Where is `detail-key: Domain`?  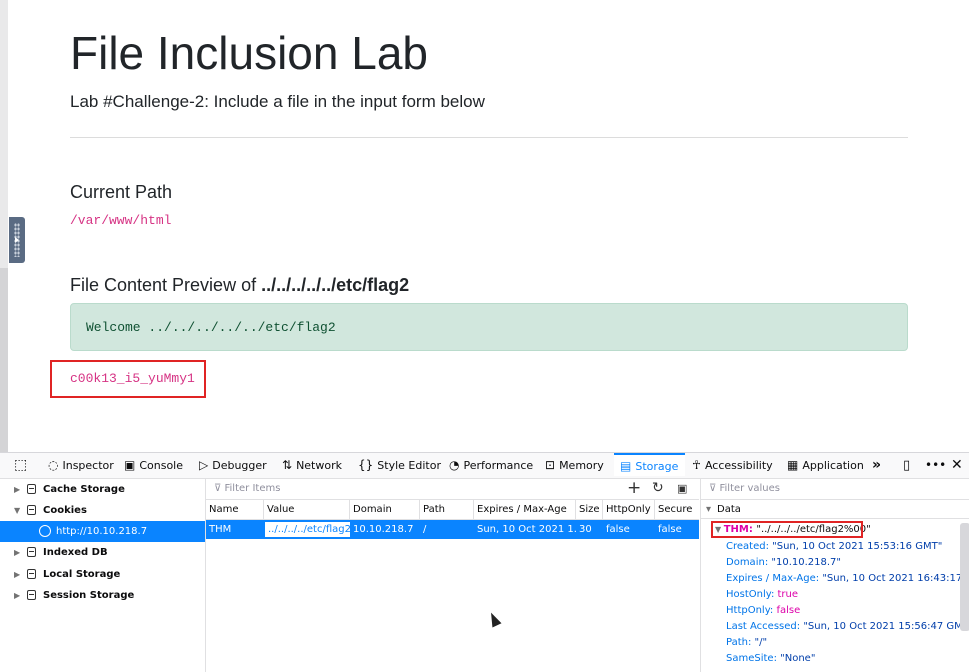
detail-key: Domain is located at coordinates (745, 562).